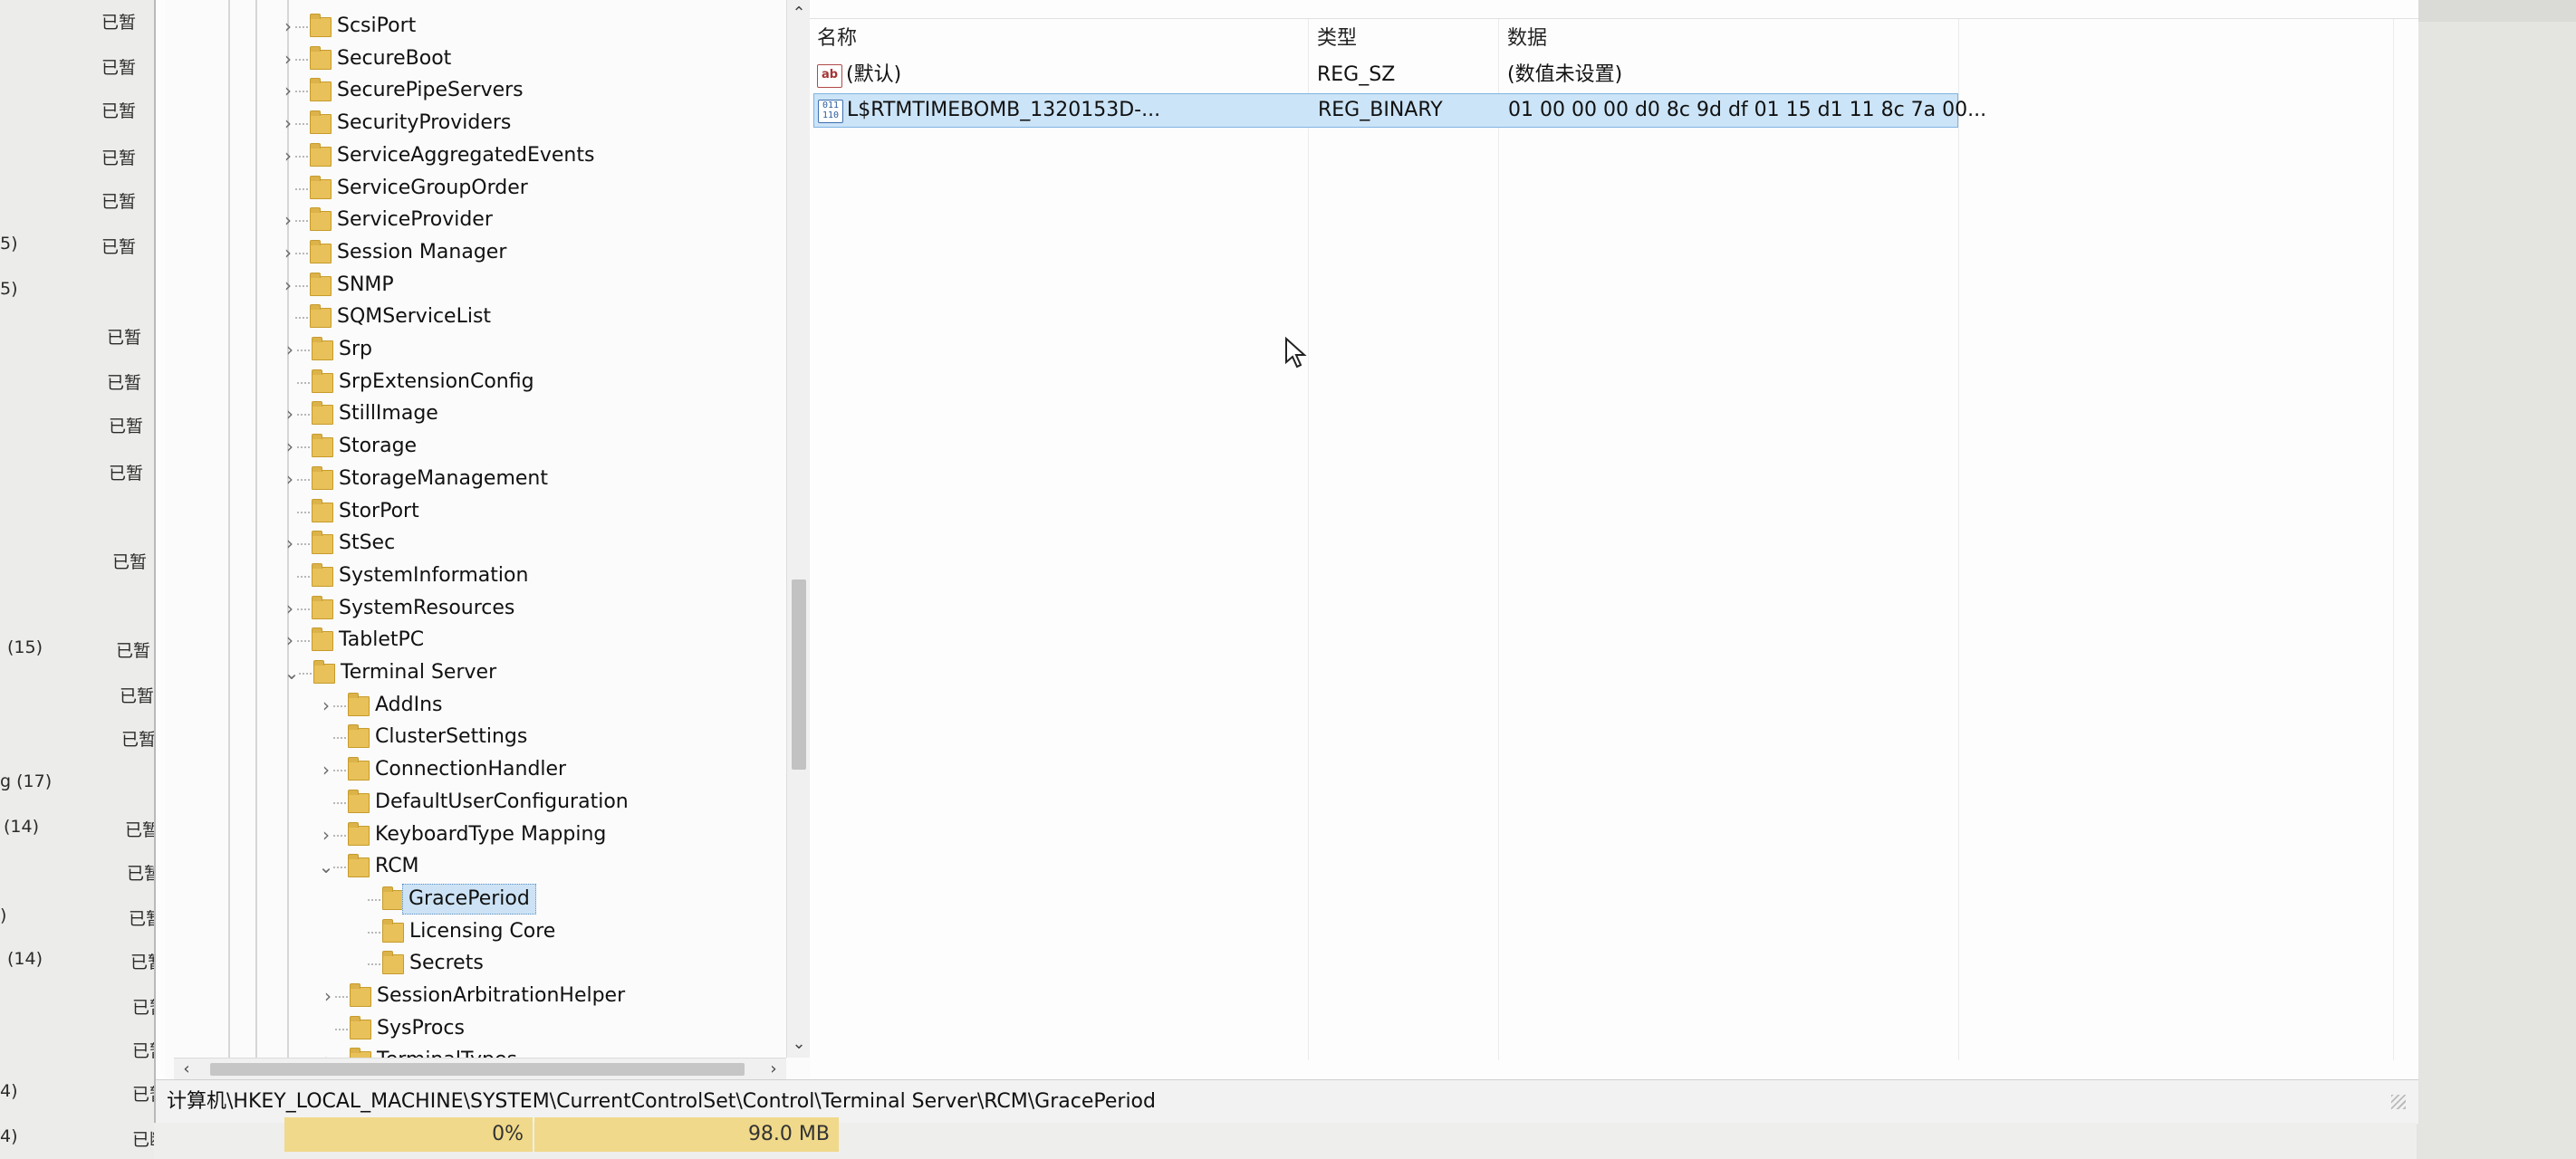 The height and width of the screenshot is (1159, 2576). What do you see at coordinates (473, 156) in the screenshot?
I see `tree-node-serviceaggregatedevents: › ServiceAggregatedEvents` at bounding box center [473, 156].